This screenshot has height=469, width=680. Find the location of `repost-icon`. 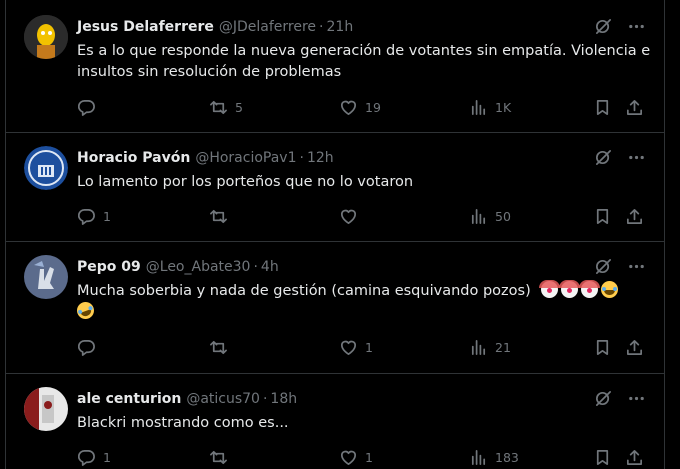

repost-icon is located at coordinates (218, 347).